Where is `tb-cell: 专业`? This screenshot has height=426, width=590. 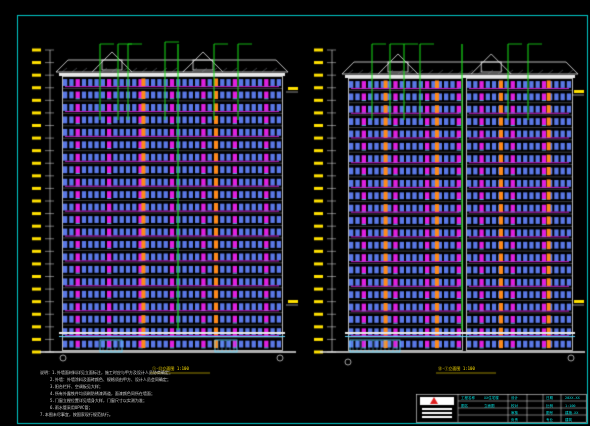 tb-cell: 专业 is located at coordinates (549, 420).